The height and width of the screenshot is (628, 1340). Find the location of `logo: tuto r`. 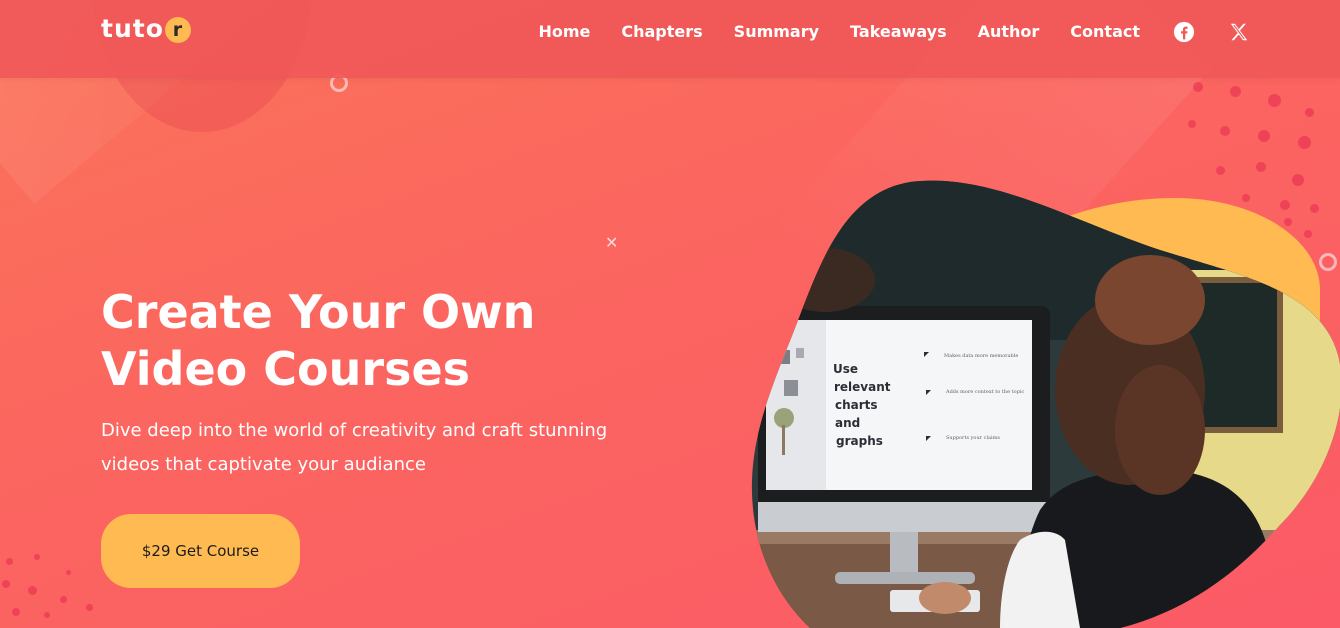

logo: tuto r is located at coordinates (146, 28).